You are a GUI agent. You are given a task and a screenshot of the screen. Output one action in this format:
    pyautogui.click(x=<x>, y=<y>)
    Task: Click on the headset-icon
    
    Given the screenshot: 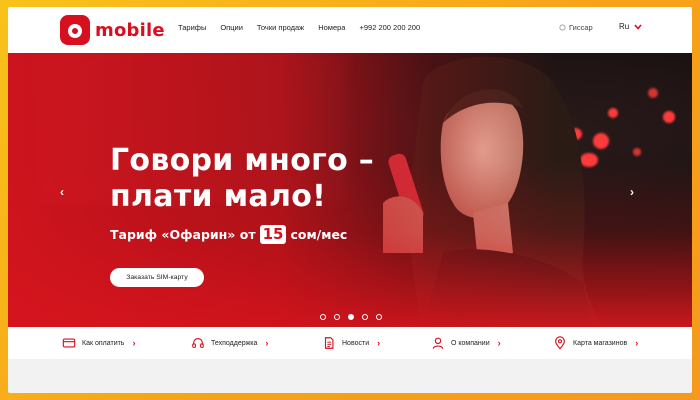 What is the action you would take?
    pyautogui.click(x=198, y=343)
    